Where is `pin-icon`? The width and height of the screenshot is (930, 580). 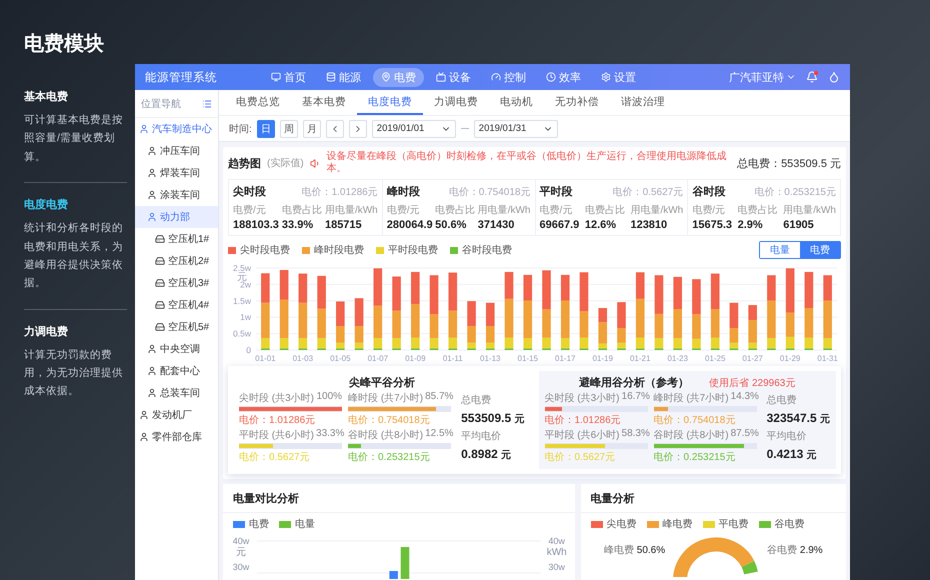
pin-icon is located at coordinates (386, 77).